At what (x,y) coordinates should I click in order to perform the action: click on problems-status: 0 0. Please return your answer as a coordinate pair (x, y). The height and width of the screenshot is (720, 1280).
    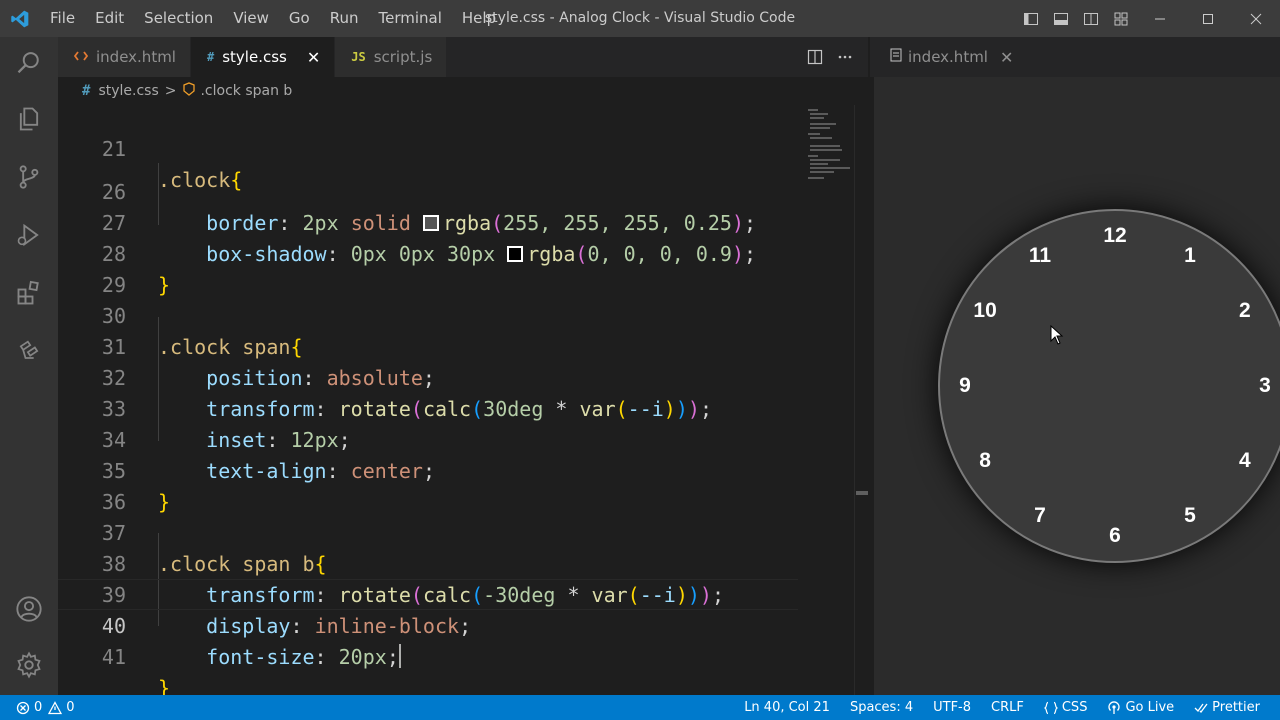
    Looking at the image, I should click on (50, 707).